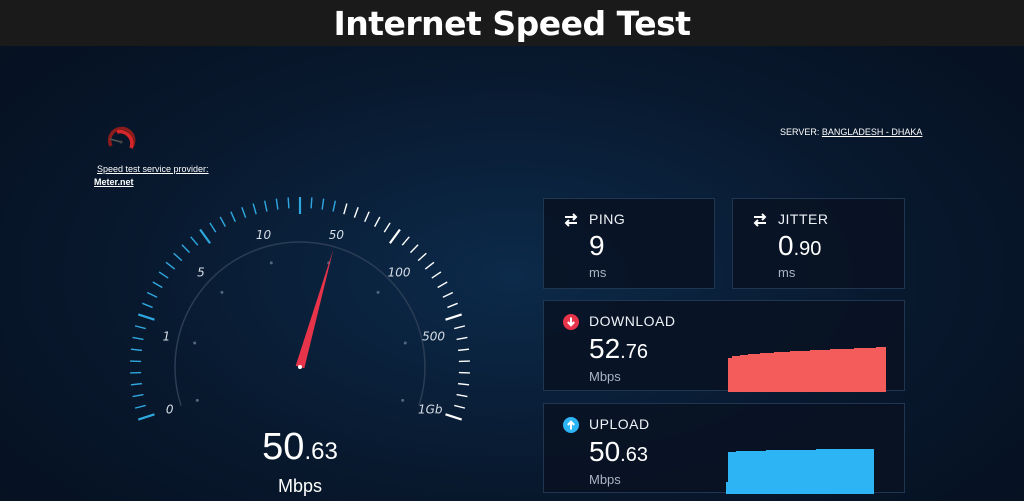 This screenshot has width=1024, height=501. Describe the element at coordinates (299, 486) in the screenshot. I see `speed-unit: Mbps` at that location.